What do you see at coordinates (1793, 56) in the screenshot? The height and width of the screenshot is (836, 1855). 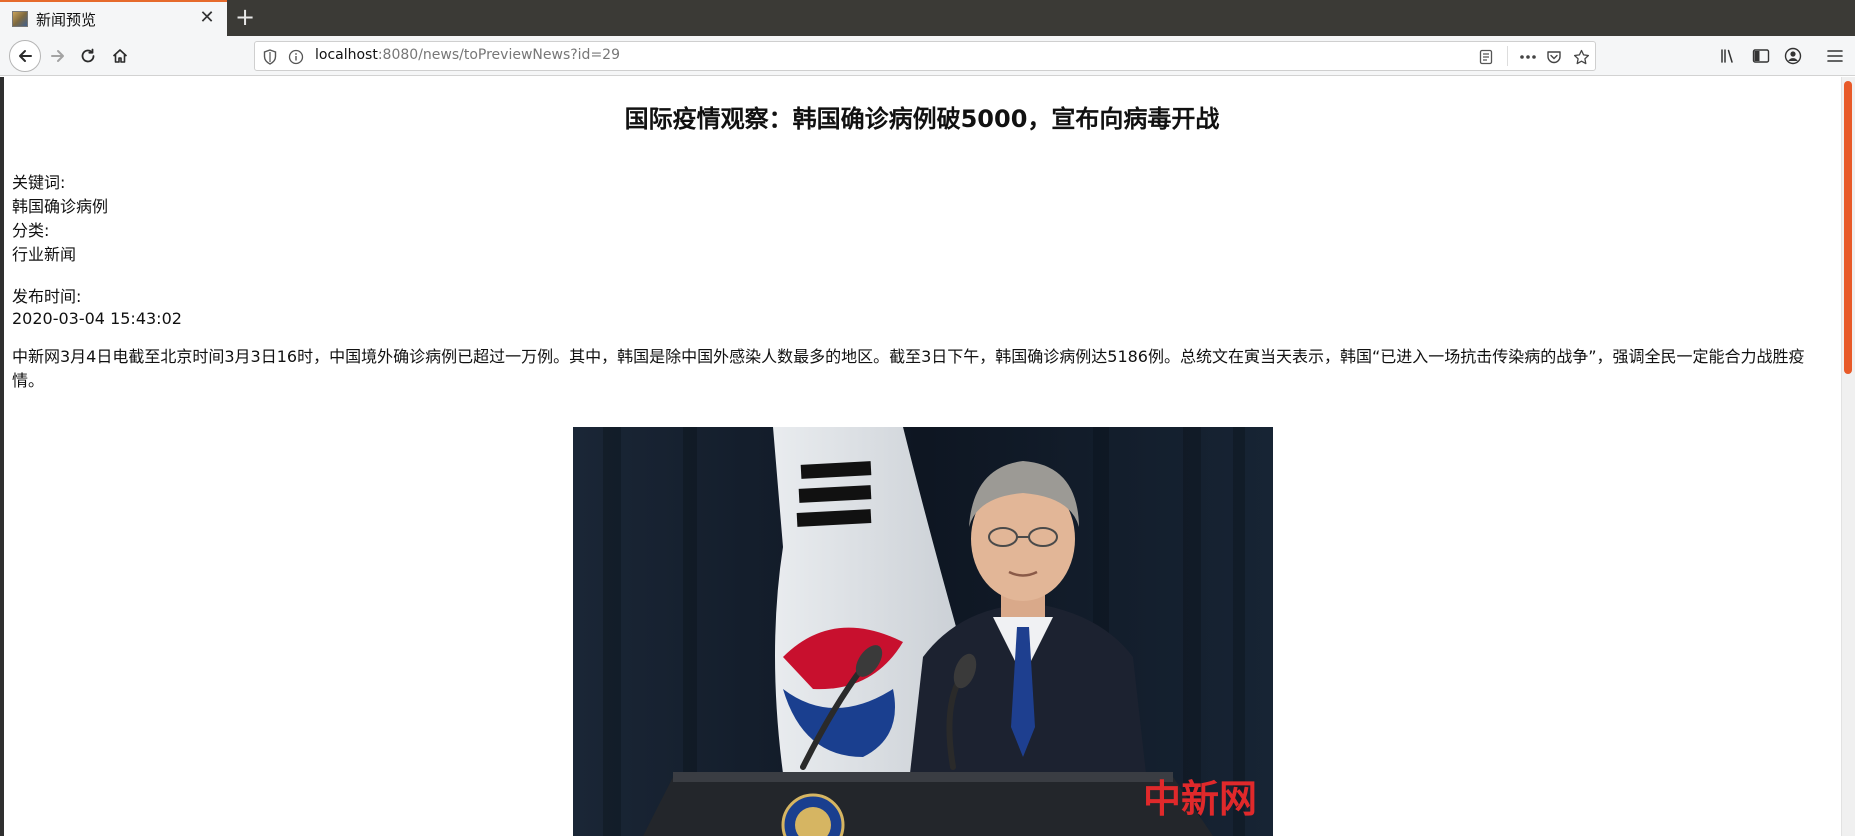 I see `account-icon` at bounding box center [1793, 56].